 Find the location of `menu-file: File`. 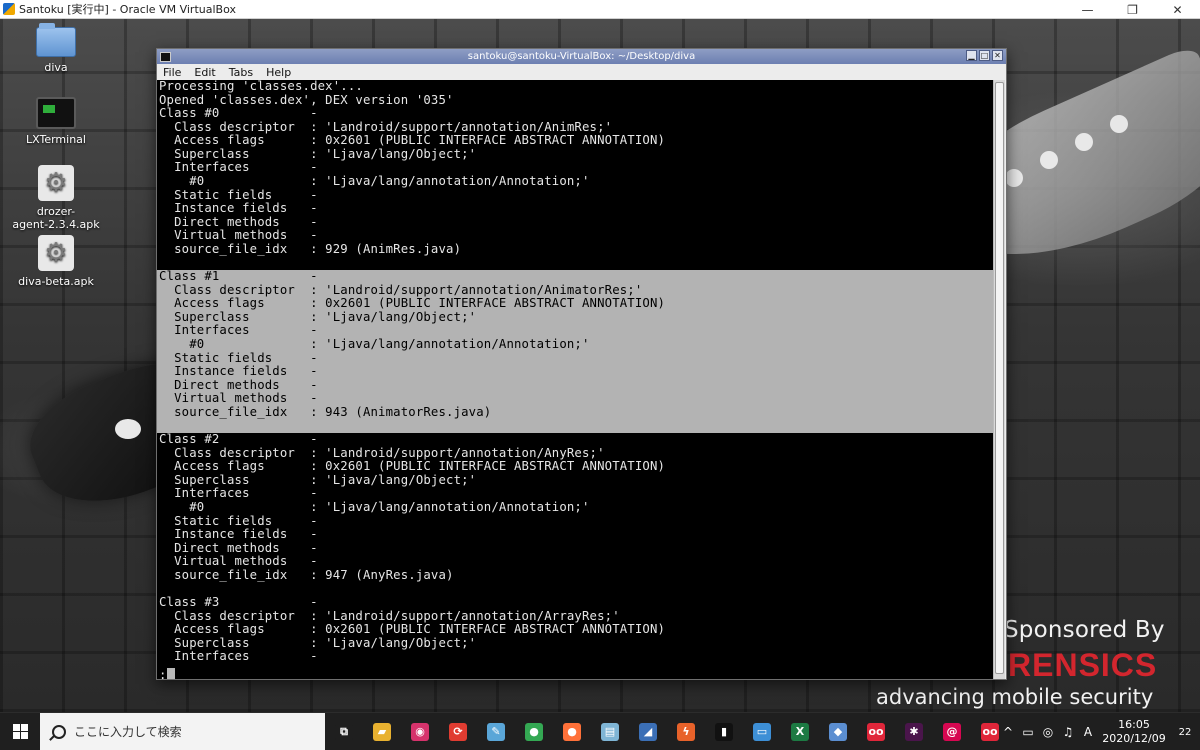

menu-file: File is located at coordinates (172, 72).